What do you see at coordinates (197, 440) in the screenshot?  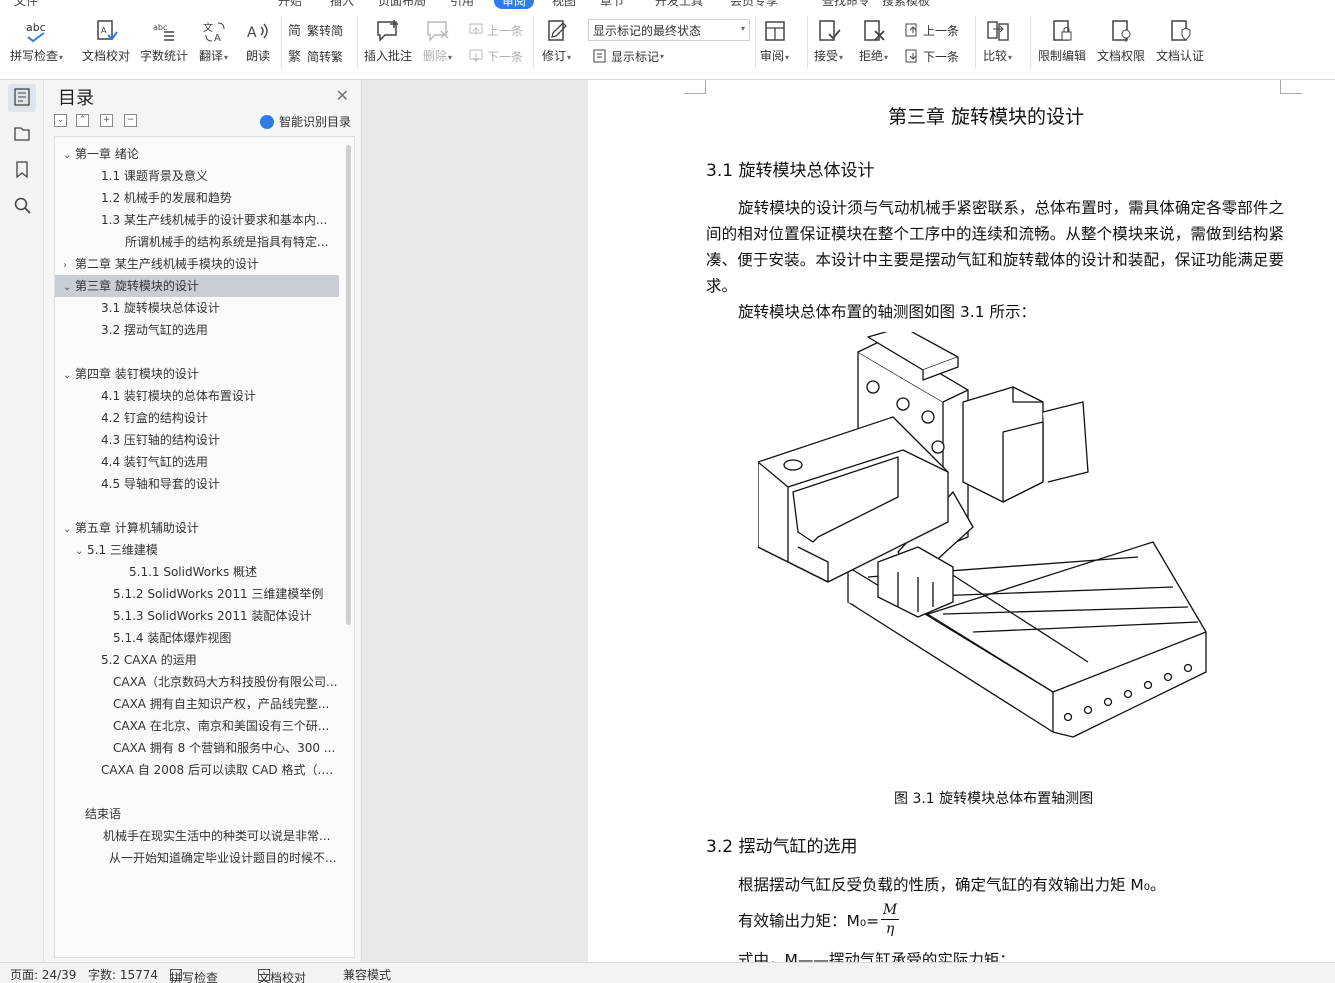 I see `toc-item: 4.3 压钉轴的结构设计` at bounding box center [197, 440].